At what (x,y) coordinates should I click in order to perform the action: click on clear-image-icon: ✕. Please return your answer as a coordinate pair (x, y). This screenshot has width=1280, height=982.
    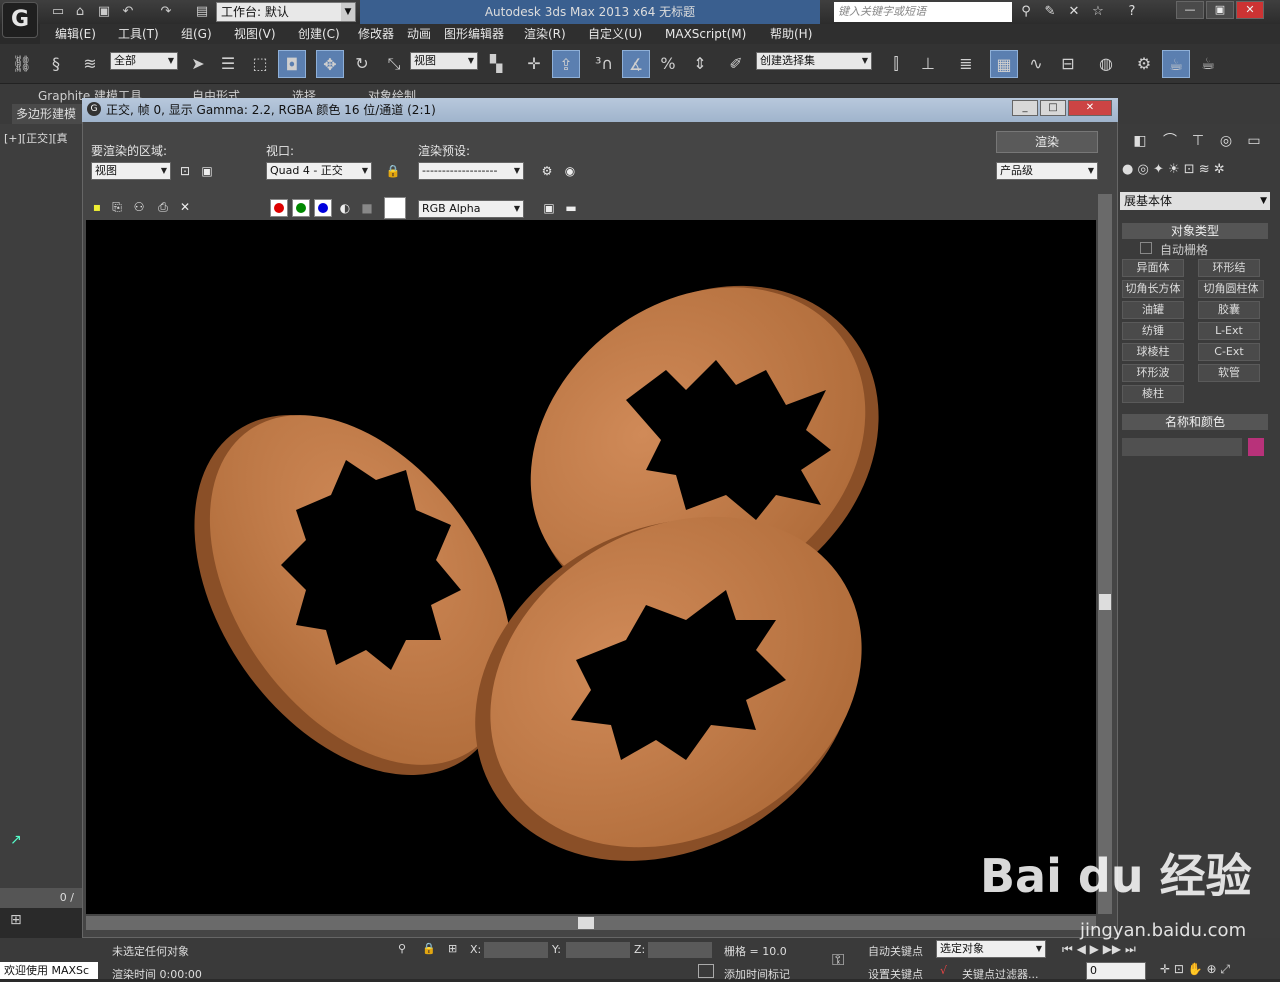
    Looking at the image, I should click on (185, 207).